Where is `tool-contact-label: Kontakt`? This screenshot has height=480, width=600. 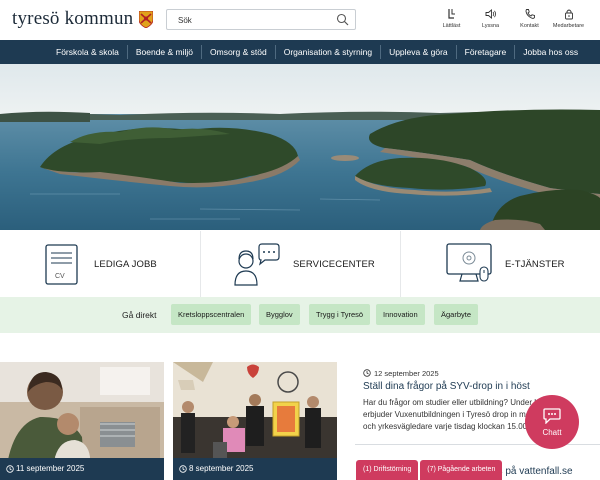 tool-contact-label: Kontakt is located at coordinates (529, 26).